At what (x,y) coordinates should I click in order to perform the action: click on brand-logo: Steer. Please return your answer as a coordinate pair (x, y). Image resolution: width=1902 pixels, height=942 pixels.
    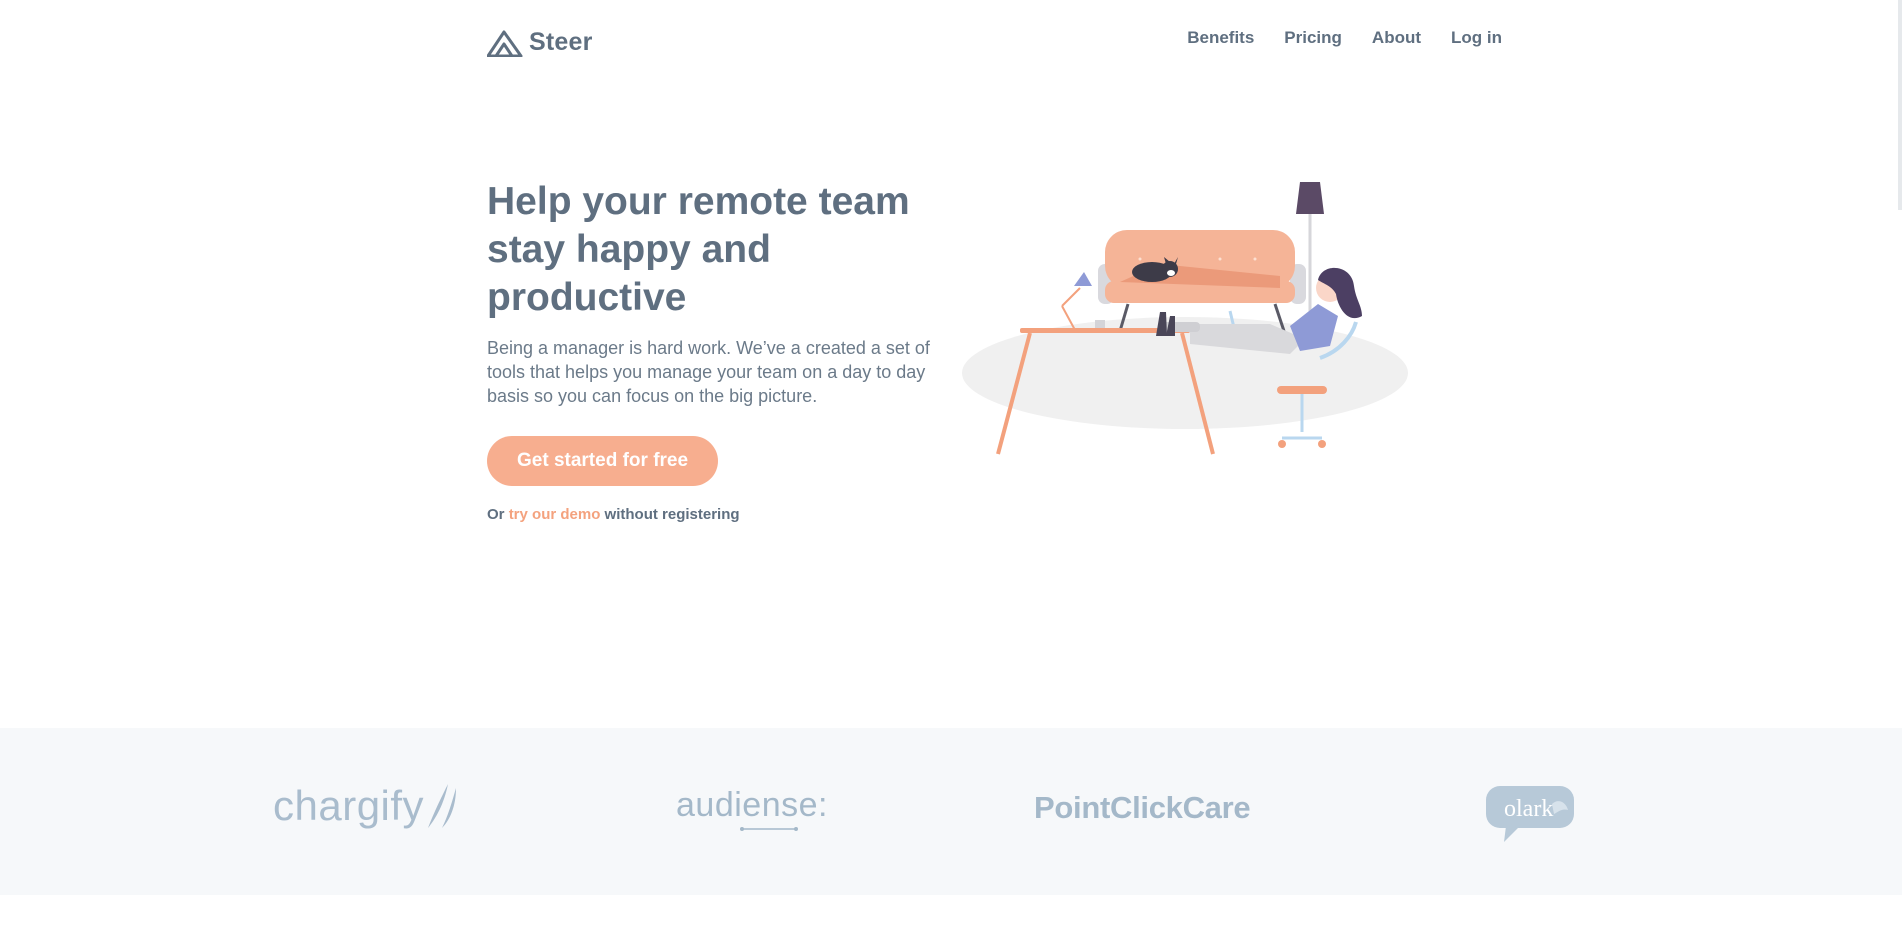
    Looking at the image, I should click on (540, 42).